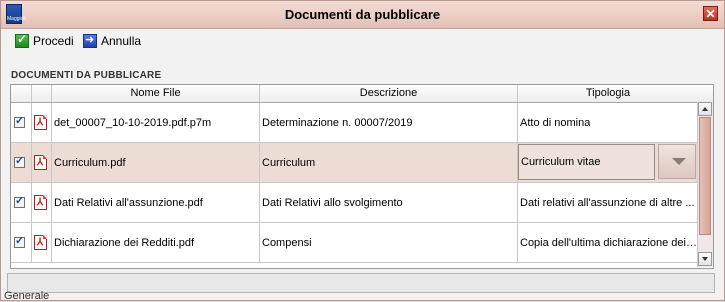 The image size is (725, 302). I want to click on annulla-button: Annulla, so click(112, 41).